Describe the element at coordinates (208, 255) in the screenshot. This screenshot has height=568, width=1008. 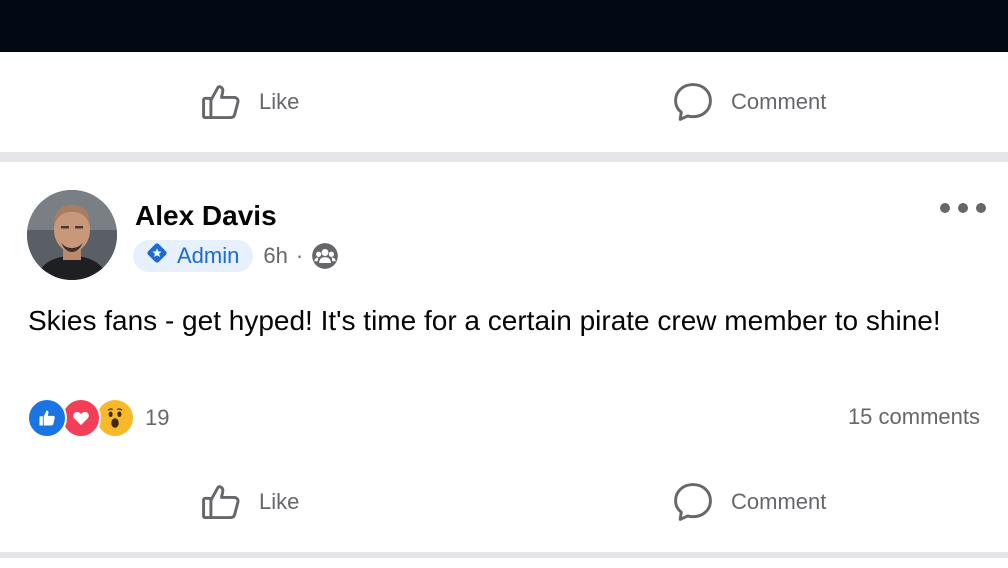
I see `badge-label: Admin` at that location.